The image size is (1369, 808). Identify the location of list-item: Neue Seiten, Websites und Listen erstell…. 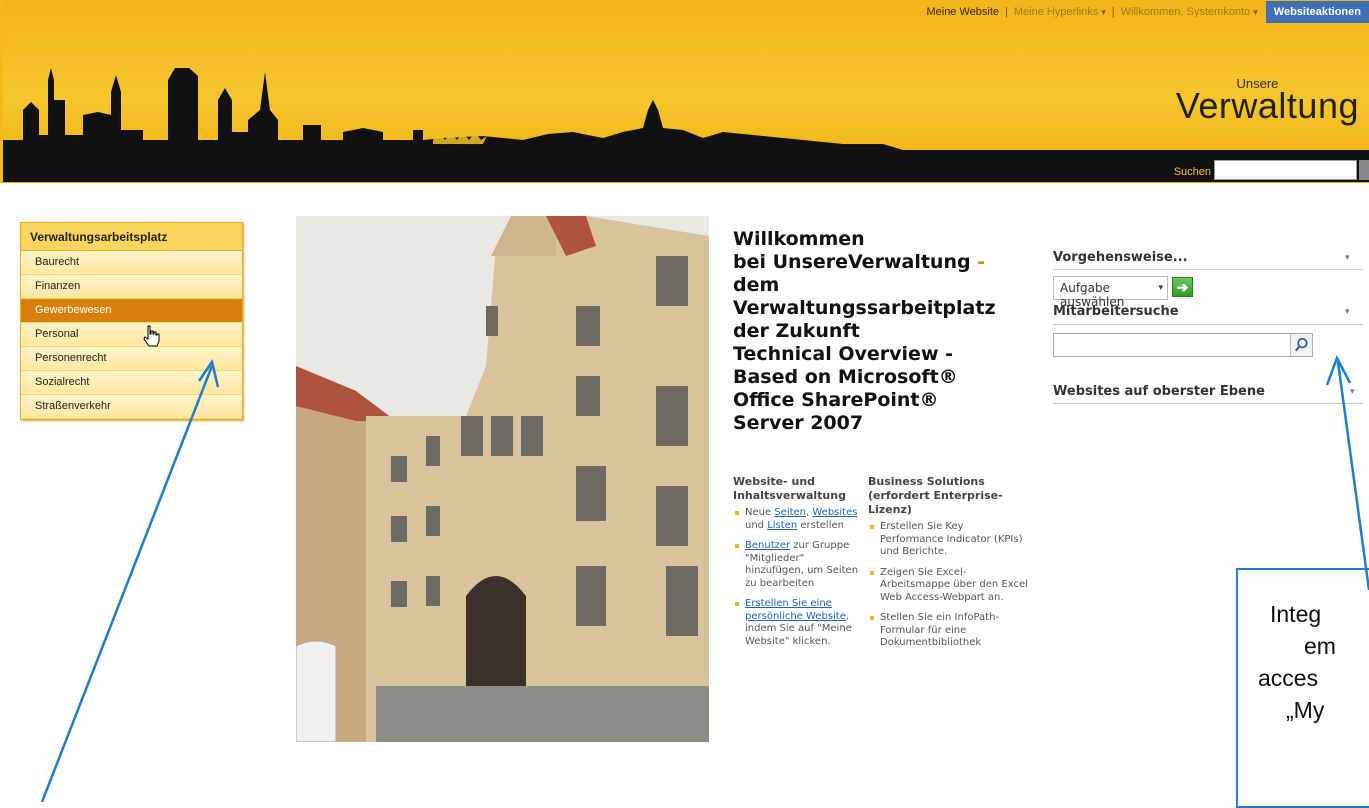
(798, 519).